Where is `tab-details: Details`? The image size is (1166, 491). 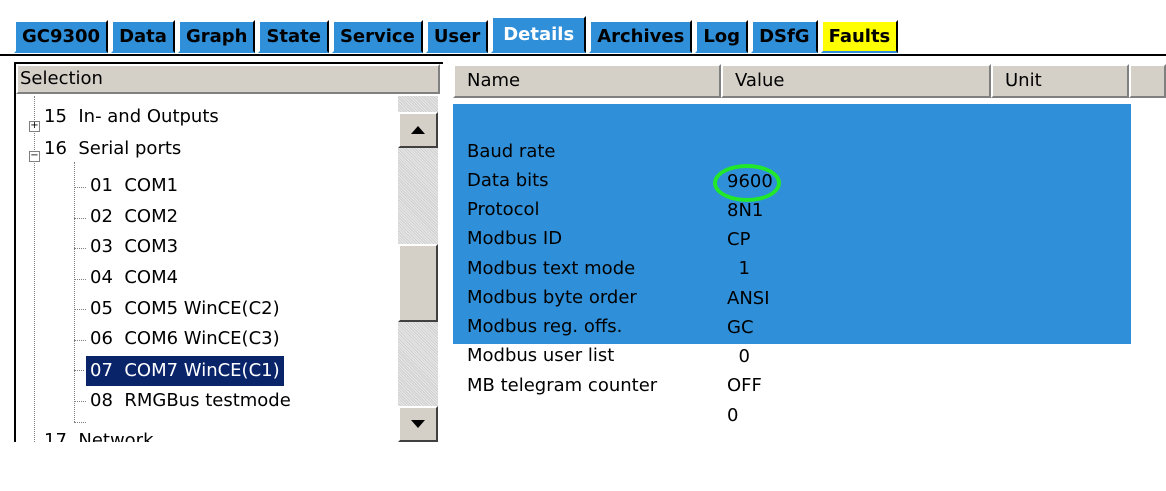 tab-details: Details is located at coordinates (539, 34).